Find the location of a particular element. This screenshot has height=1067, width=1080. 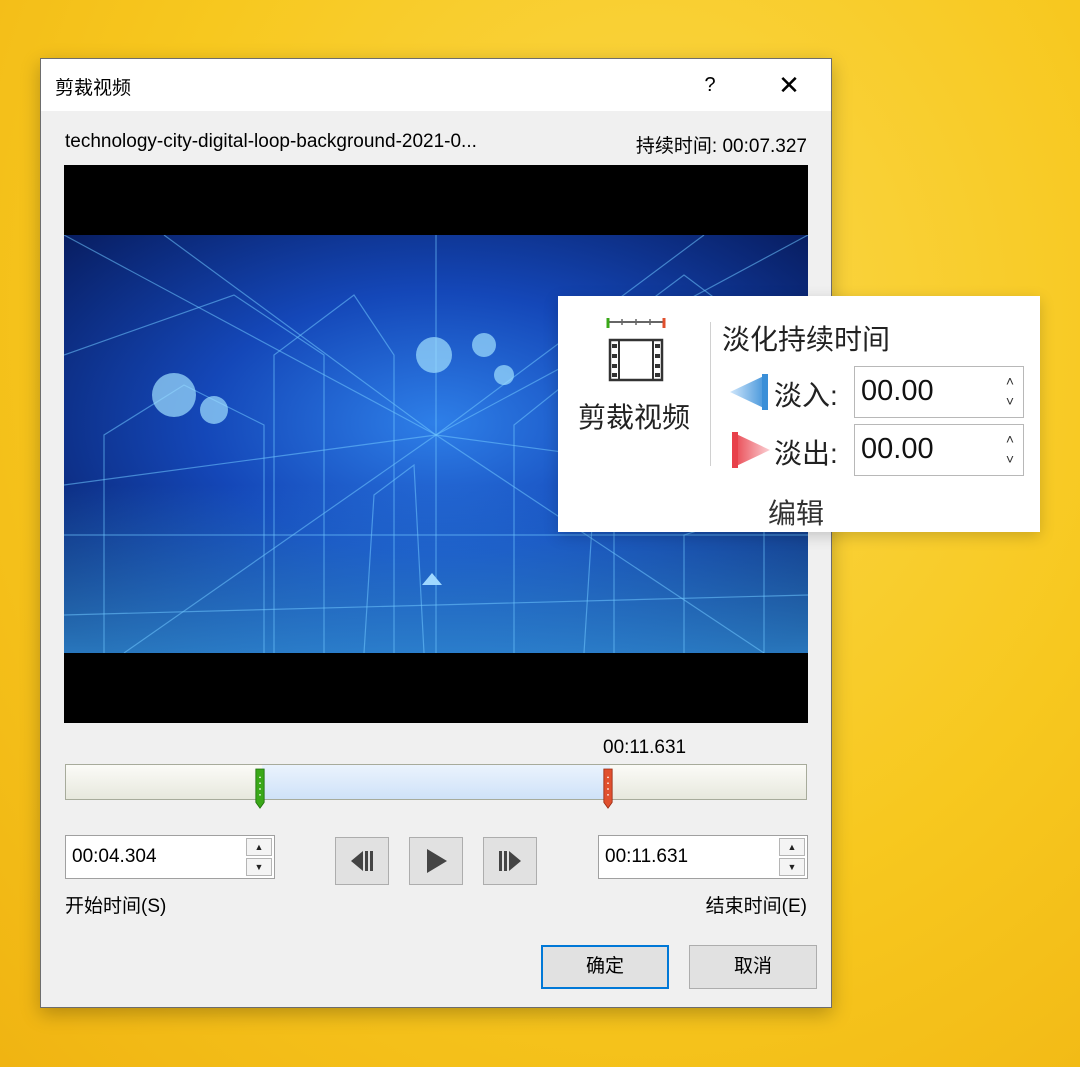

fade-in-spinner: ˄ ˅ is located at coordinates (1010, 392).